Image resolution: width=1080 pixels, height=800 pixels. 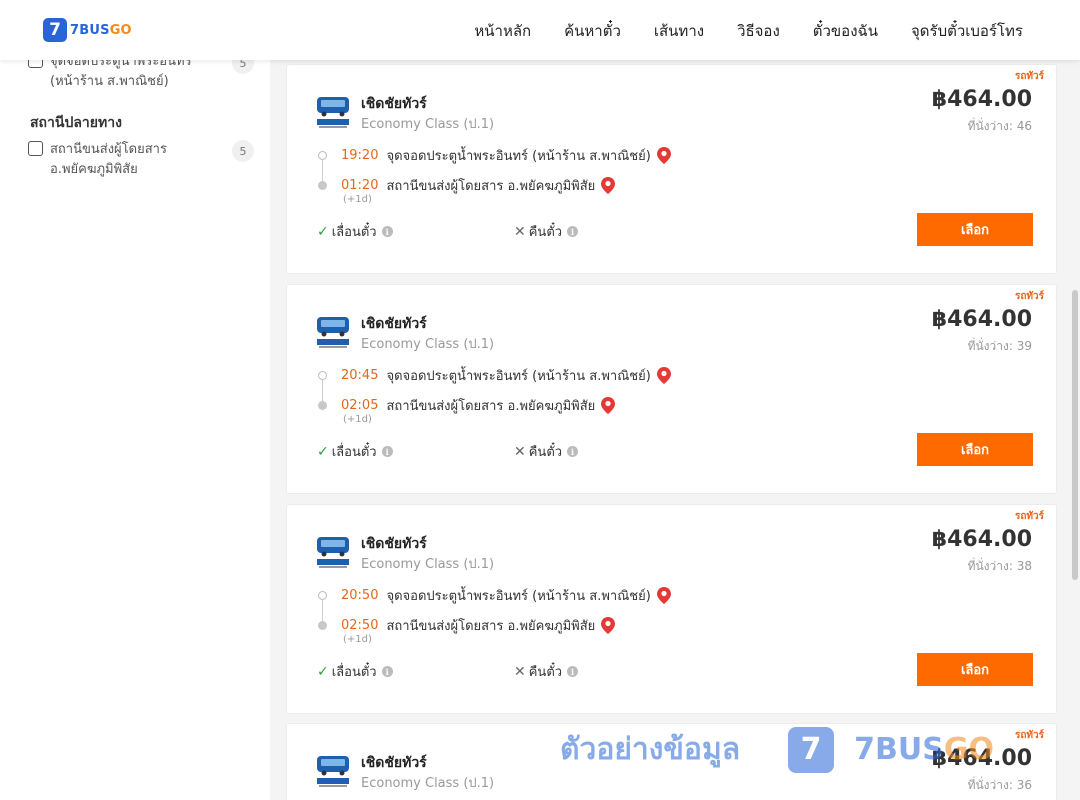 What do you see at coordinates (845, 31) in the screenshot?
I see `nav-my-tickets: ตั๋วของฉัน` at bounding box center [845, 31].